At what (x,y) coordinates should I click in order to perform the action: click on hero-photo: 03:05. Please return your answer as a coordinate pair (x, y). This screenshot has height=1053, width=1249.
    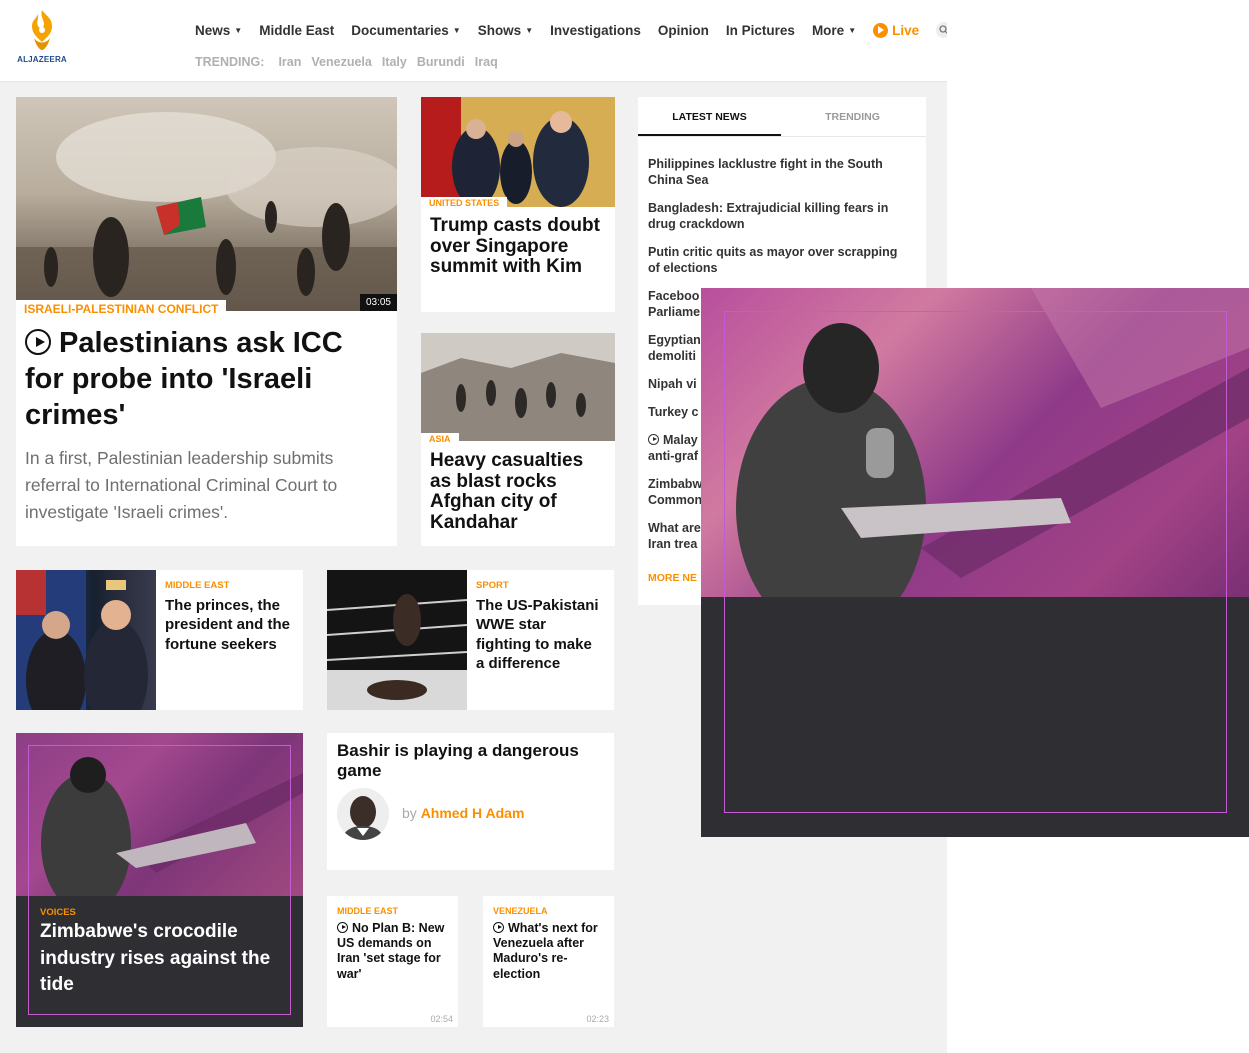
    Looking at the image, I should click on (206, 204).